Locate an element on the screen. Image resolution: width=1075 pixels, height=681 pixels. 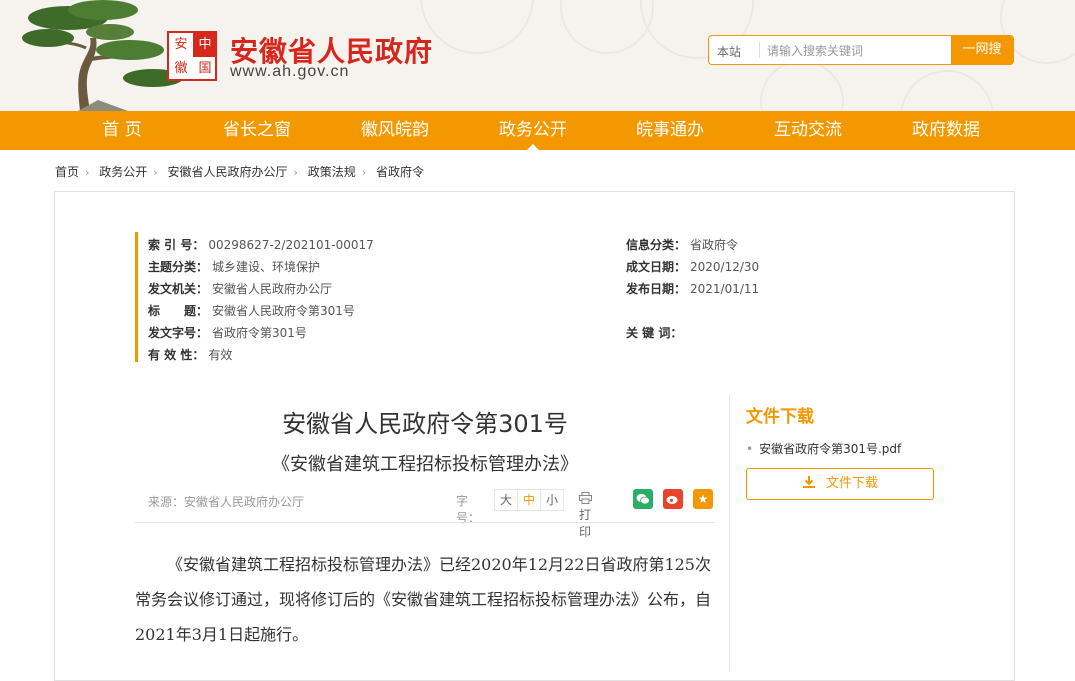
download-icon is located at coordinates (808, 482).